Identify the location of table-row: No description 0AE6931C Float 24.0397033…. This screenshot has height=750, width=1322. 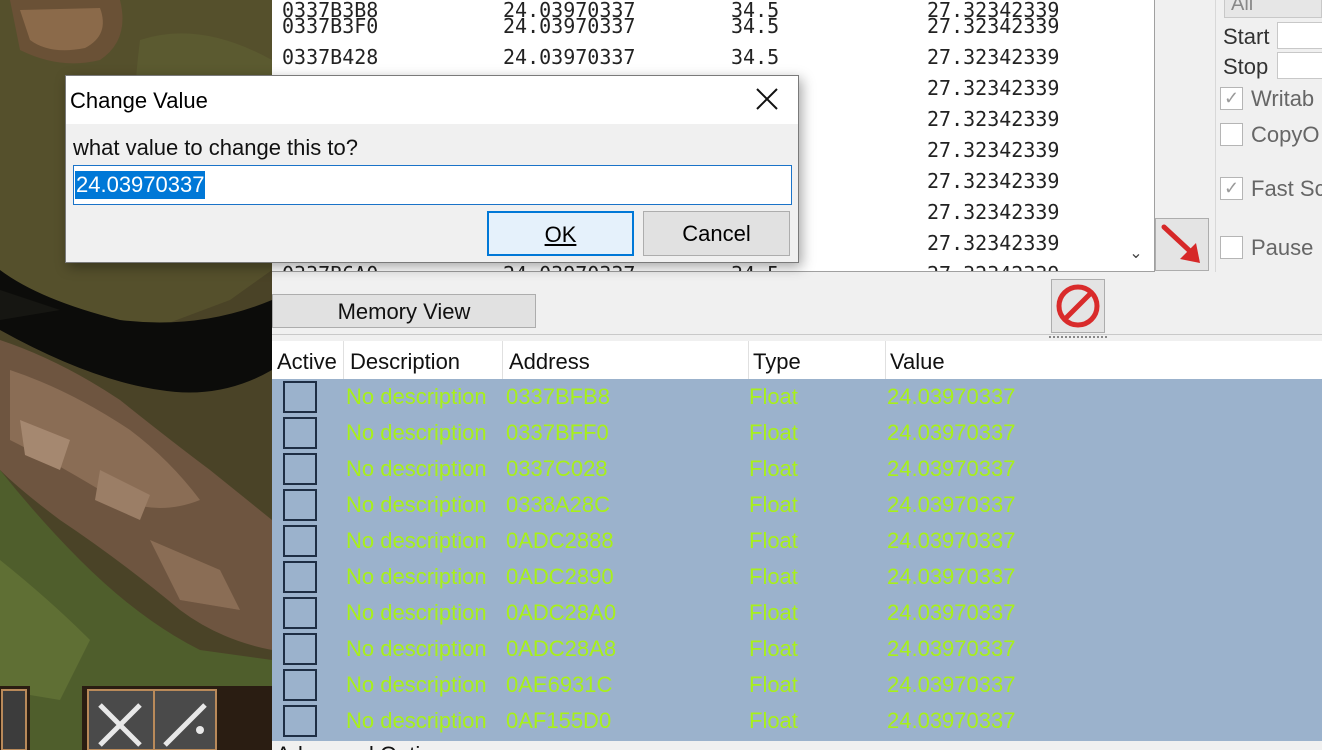
(797, 685).